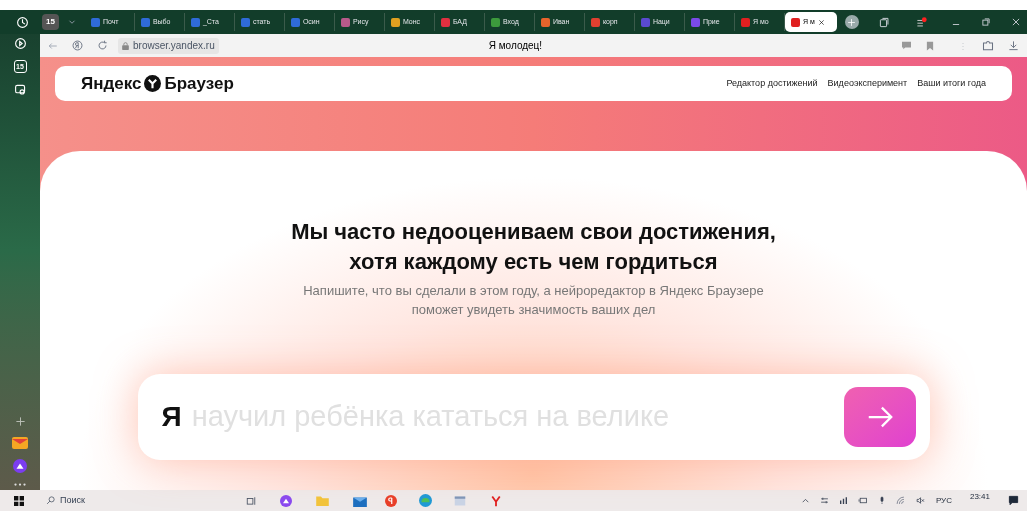  Describe the element at coordinates (772, 83) in the screenshot. I see `nav-link: Редактор достижений` at that location.